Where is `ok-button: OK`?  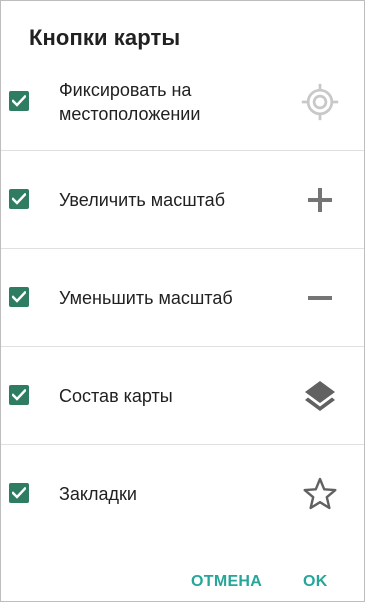 ok-button: OK is located at coordinates (315, 582).